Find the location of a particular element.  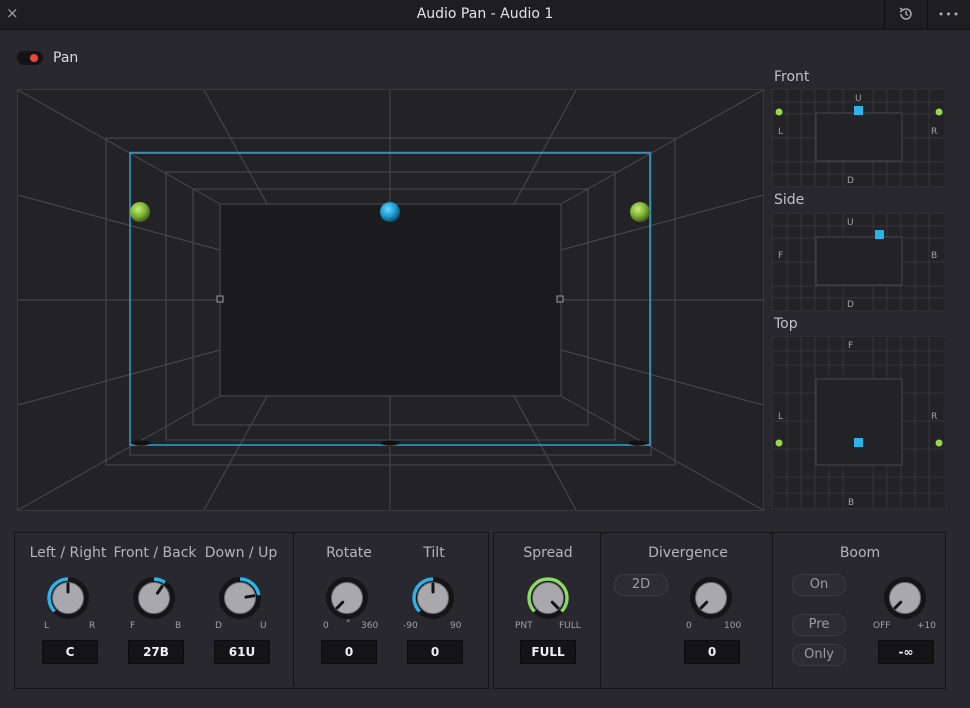

front-back-max: B is located at coordinates (178, 626).